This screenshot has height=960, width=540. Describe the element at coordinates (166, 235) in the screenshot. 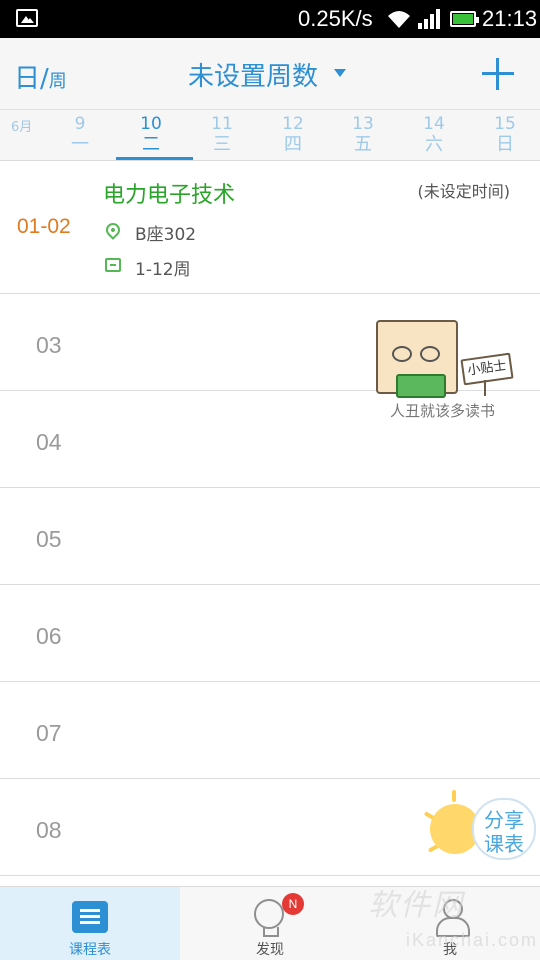

I see `course-location: B座302` at that location.